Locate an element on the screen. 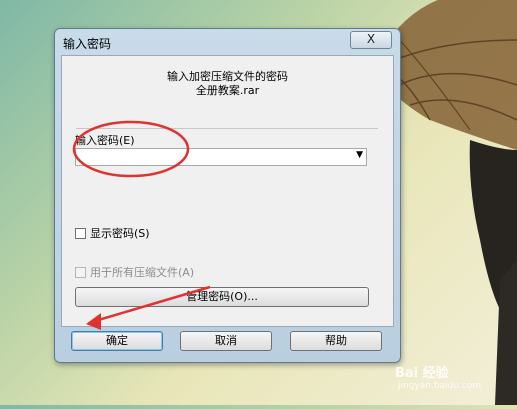  ok-button: 确定 is located at coordinates (117, 341).